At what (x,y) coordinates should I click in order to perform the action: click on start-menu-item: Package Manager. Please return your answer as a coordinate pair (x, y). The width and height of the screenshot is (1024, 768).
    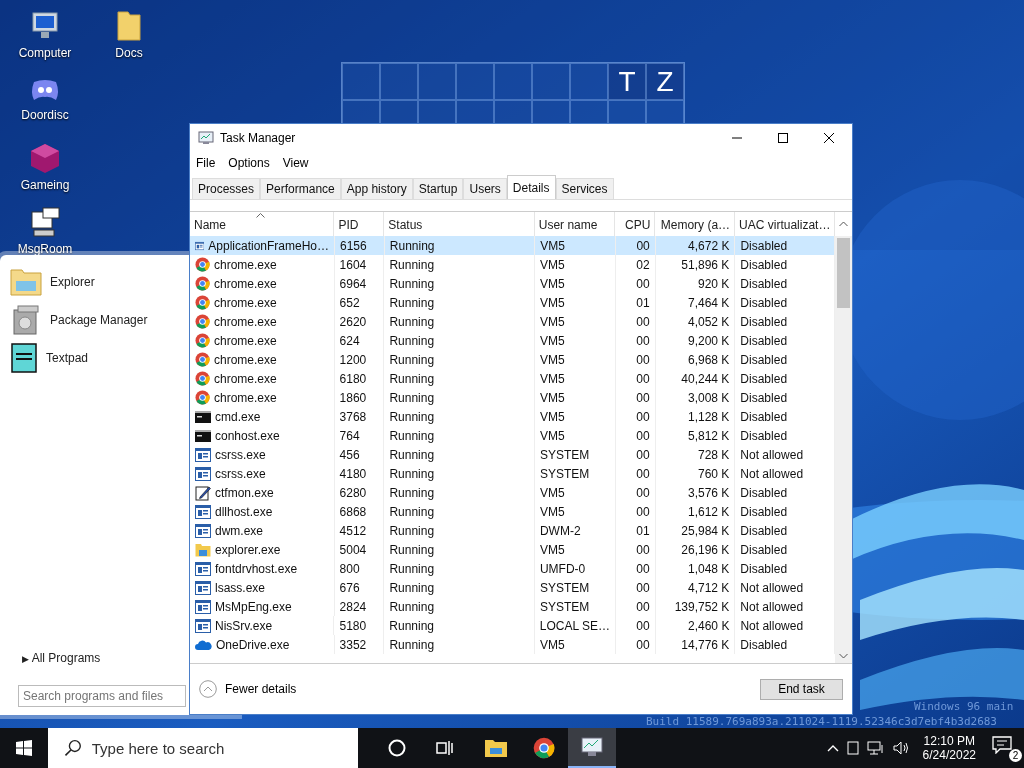
    Looking at the image, I should click on (82, 320).